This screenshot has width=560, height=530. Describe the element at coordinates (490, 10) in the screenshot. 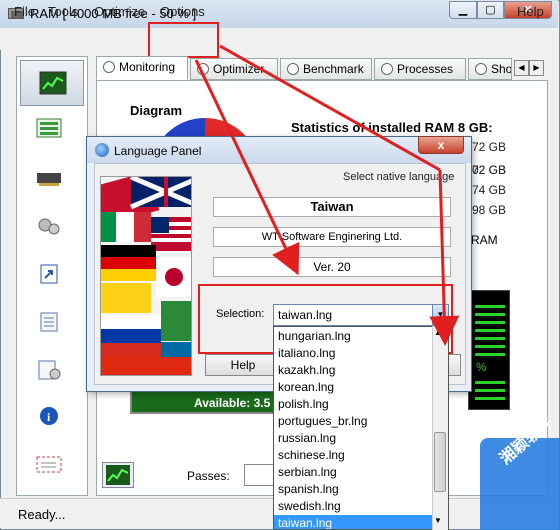

I see `maximize-button: ▢` at that location.